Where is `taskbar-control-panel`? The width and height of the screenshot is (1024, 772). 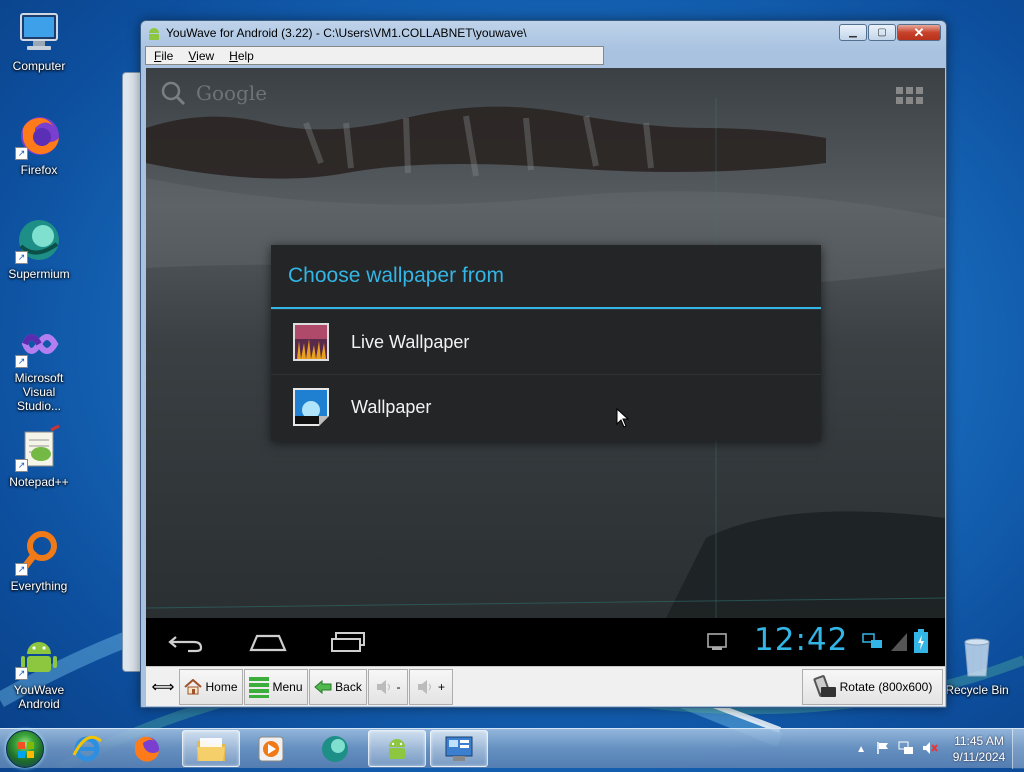
taskbar-control-panel is located at coordinates (459, 748).